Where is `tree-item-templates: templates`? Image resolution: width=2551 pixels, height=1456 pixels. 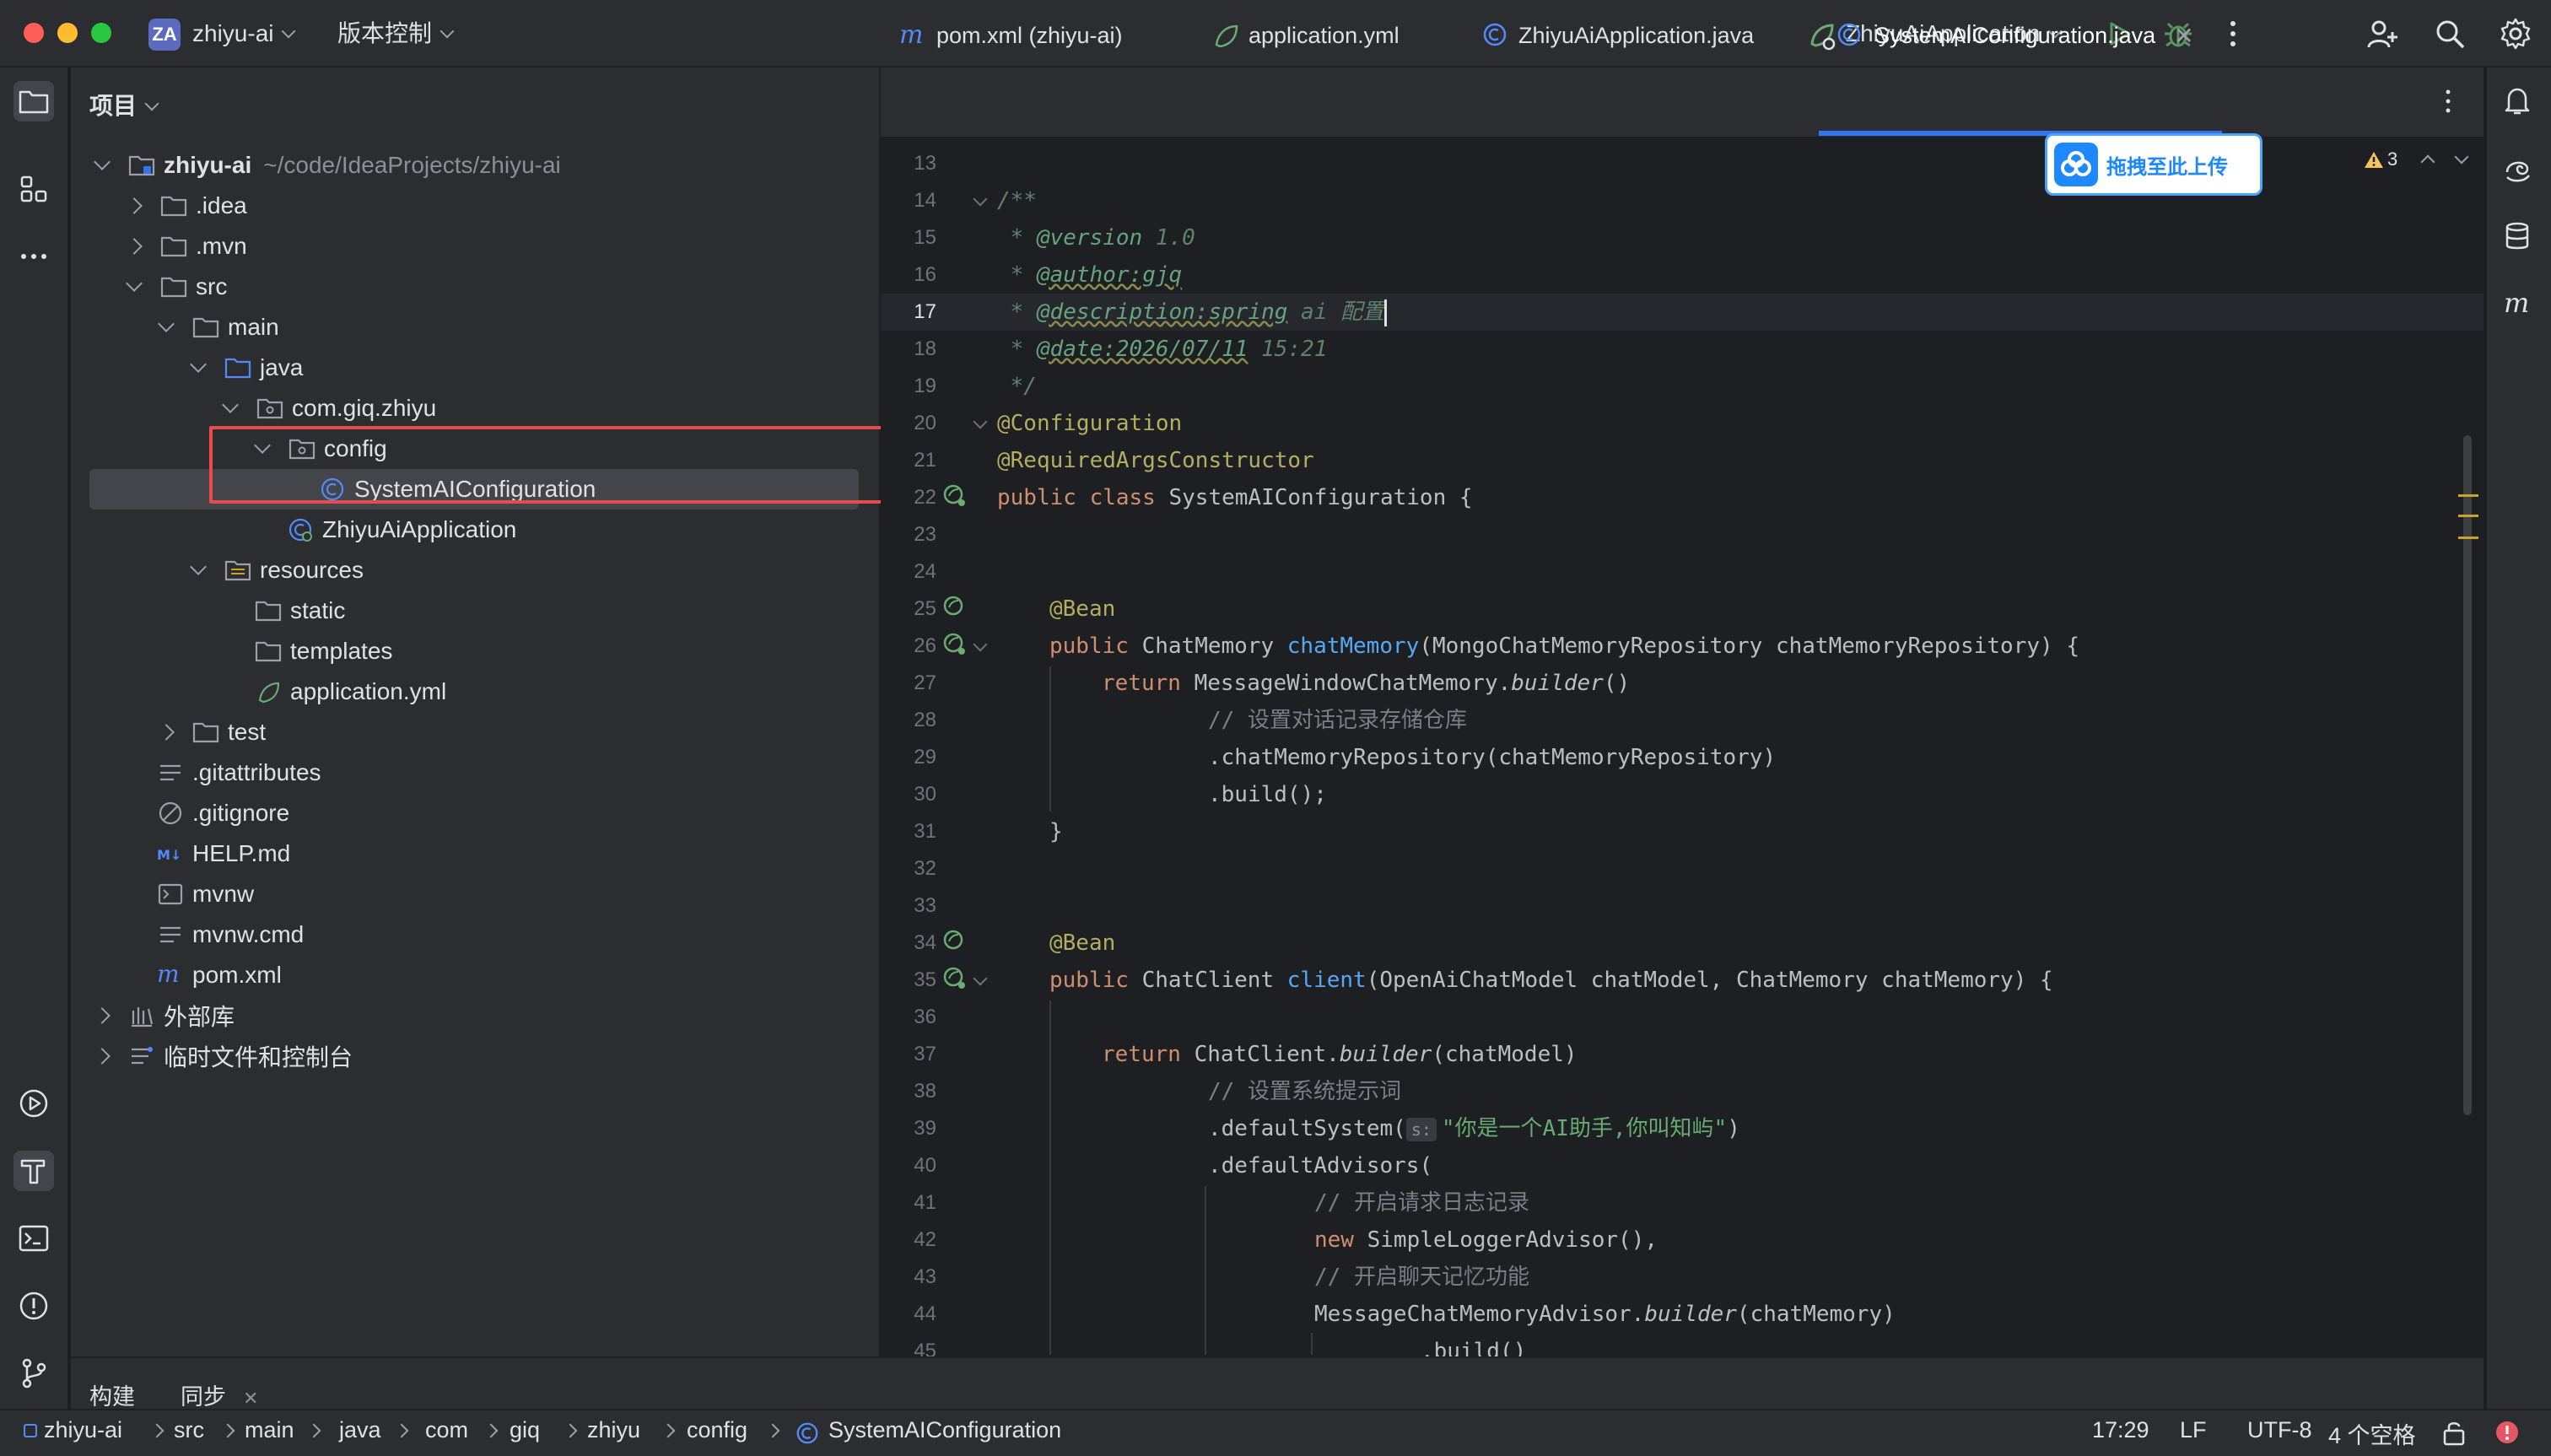 tree-item-templates: templates is located at coordinates (323, 651).